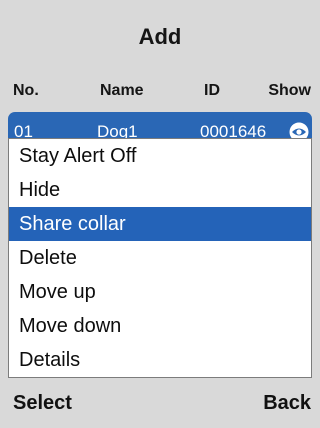 The width and height of the screenshot is (320, 428). I want to click on menu-item-stay-alert-off: Stay Alert Off, so click(160, 156).